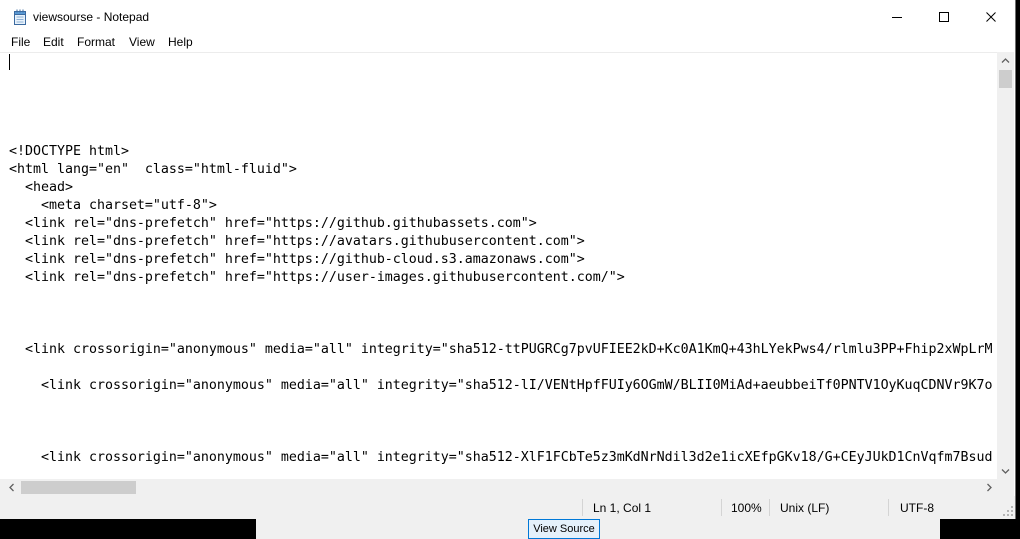 Image resolution: width=1020 pixels, height=539 pixels. What do you see at coordinates (53, 42) in the screenshot?
I see `menu-edit: Edit` at bounding box center [53, 42].